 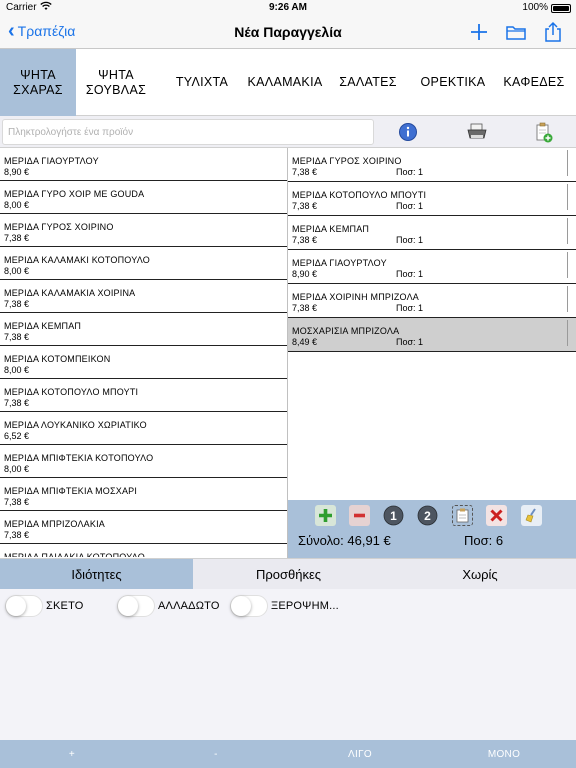 I want to click on product-row: ΜΕΡΙΔΑ ΓΙΑΟΥΡΤΛΟΥ 8,90 €, so click(x=143, y=164).